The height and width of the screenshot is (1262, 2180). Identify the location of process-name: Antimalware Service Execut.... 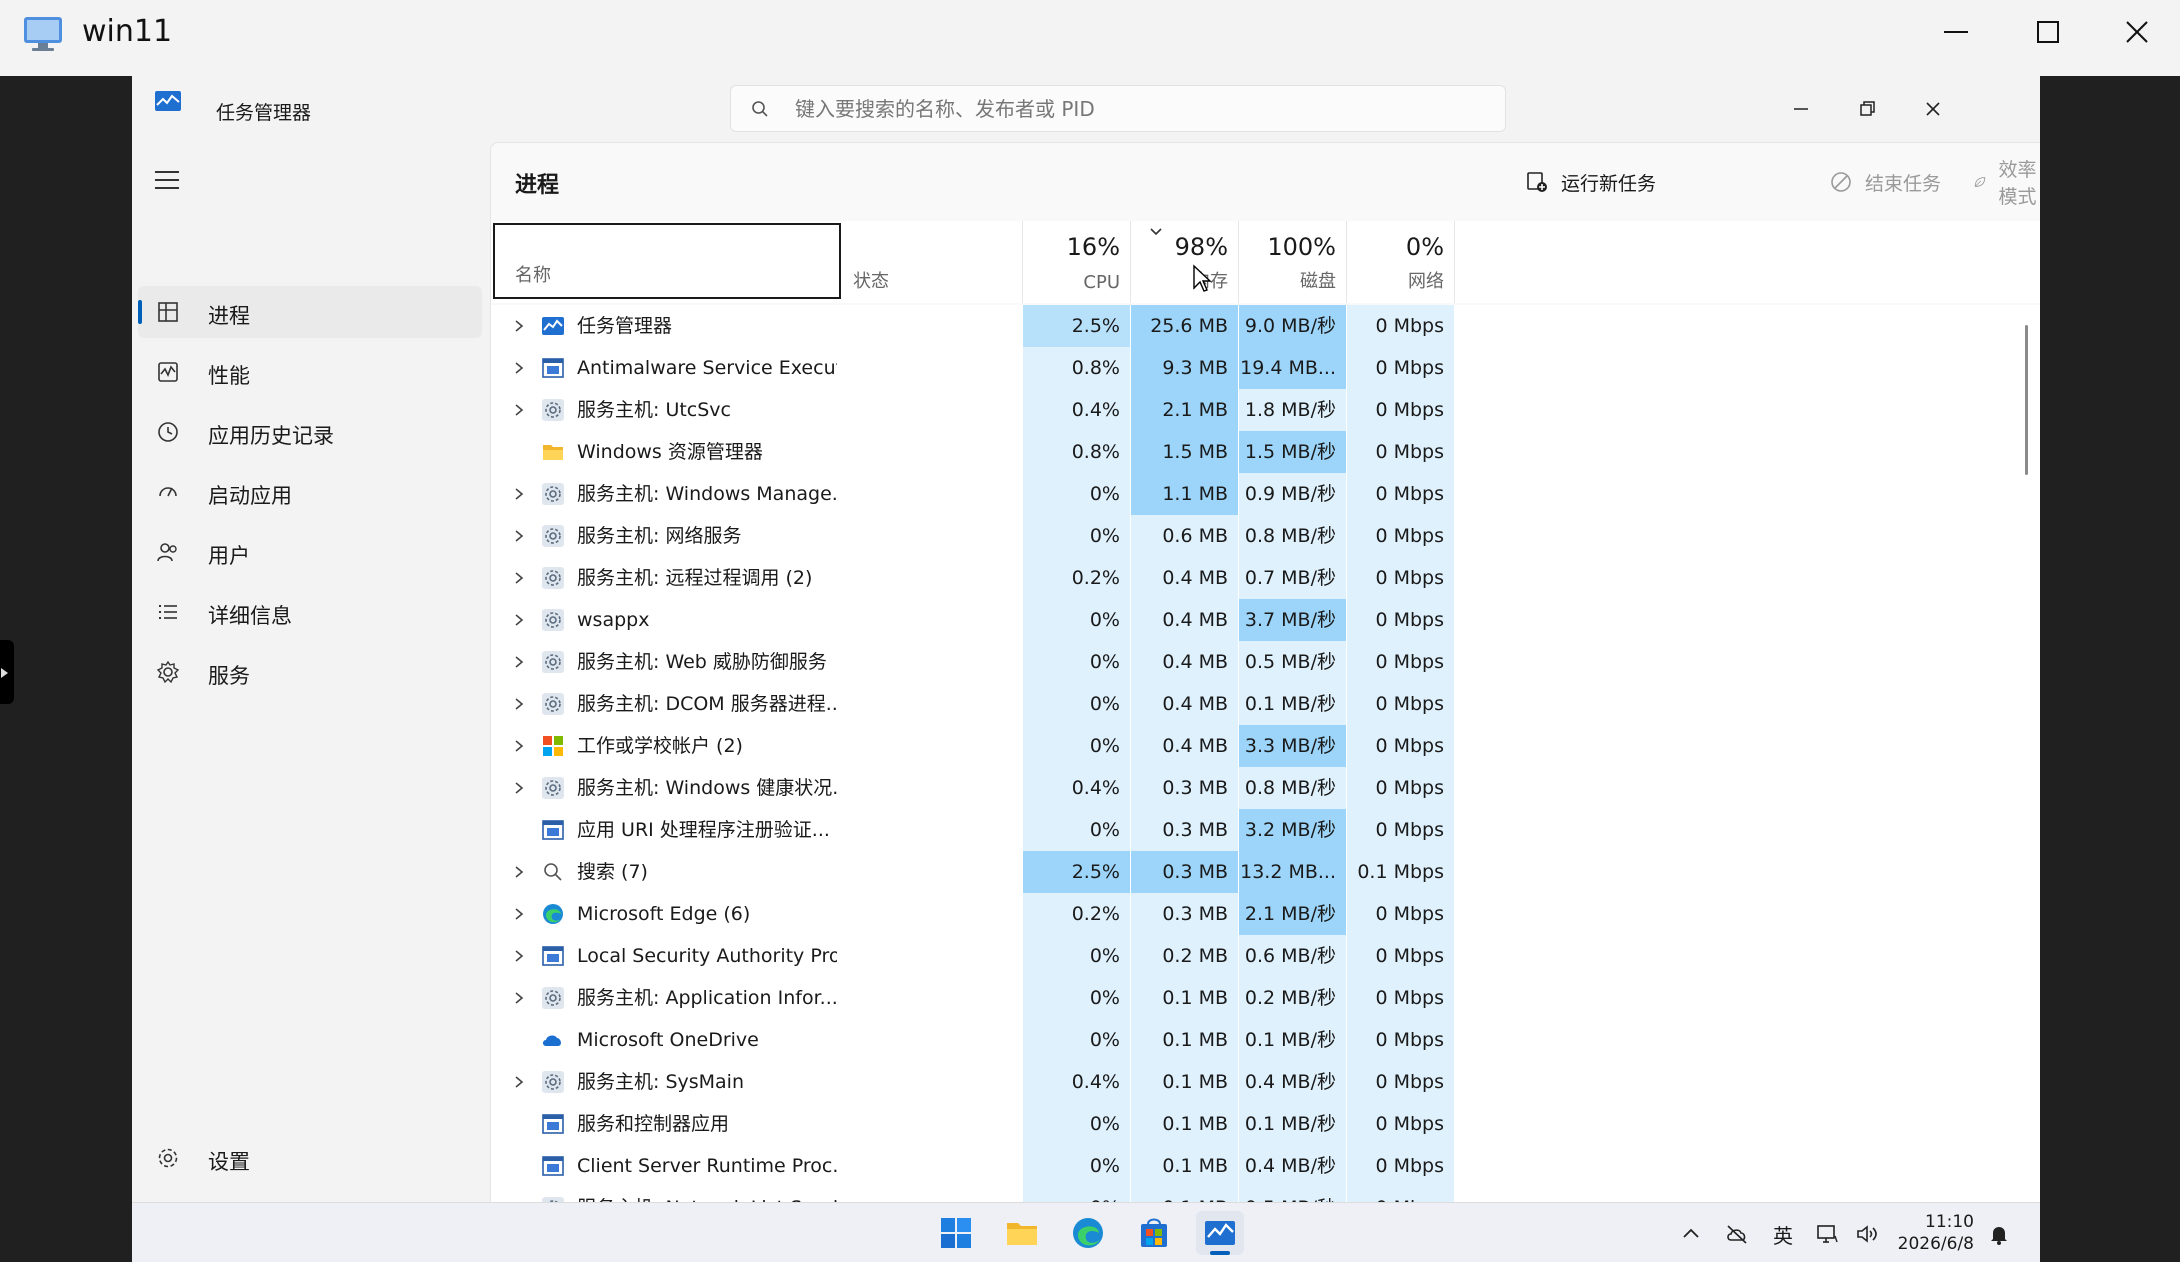
(707, 368).